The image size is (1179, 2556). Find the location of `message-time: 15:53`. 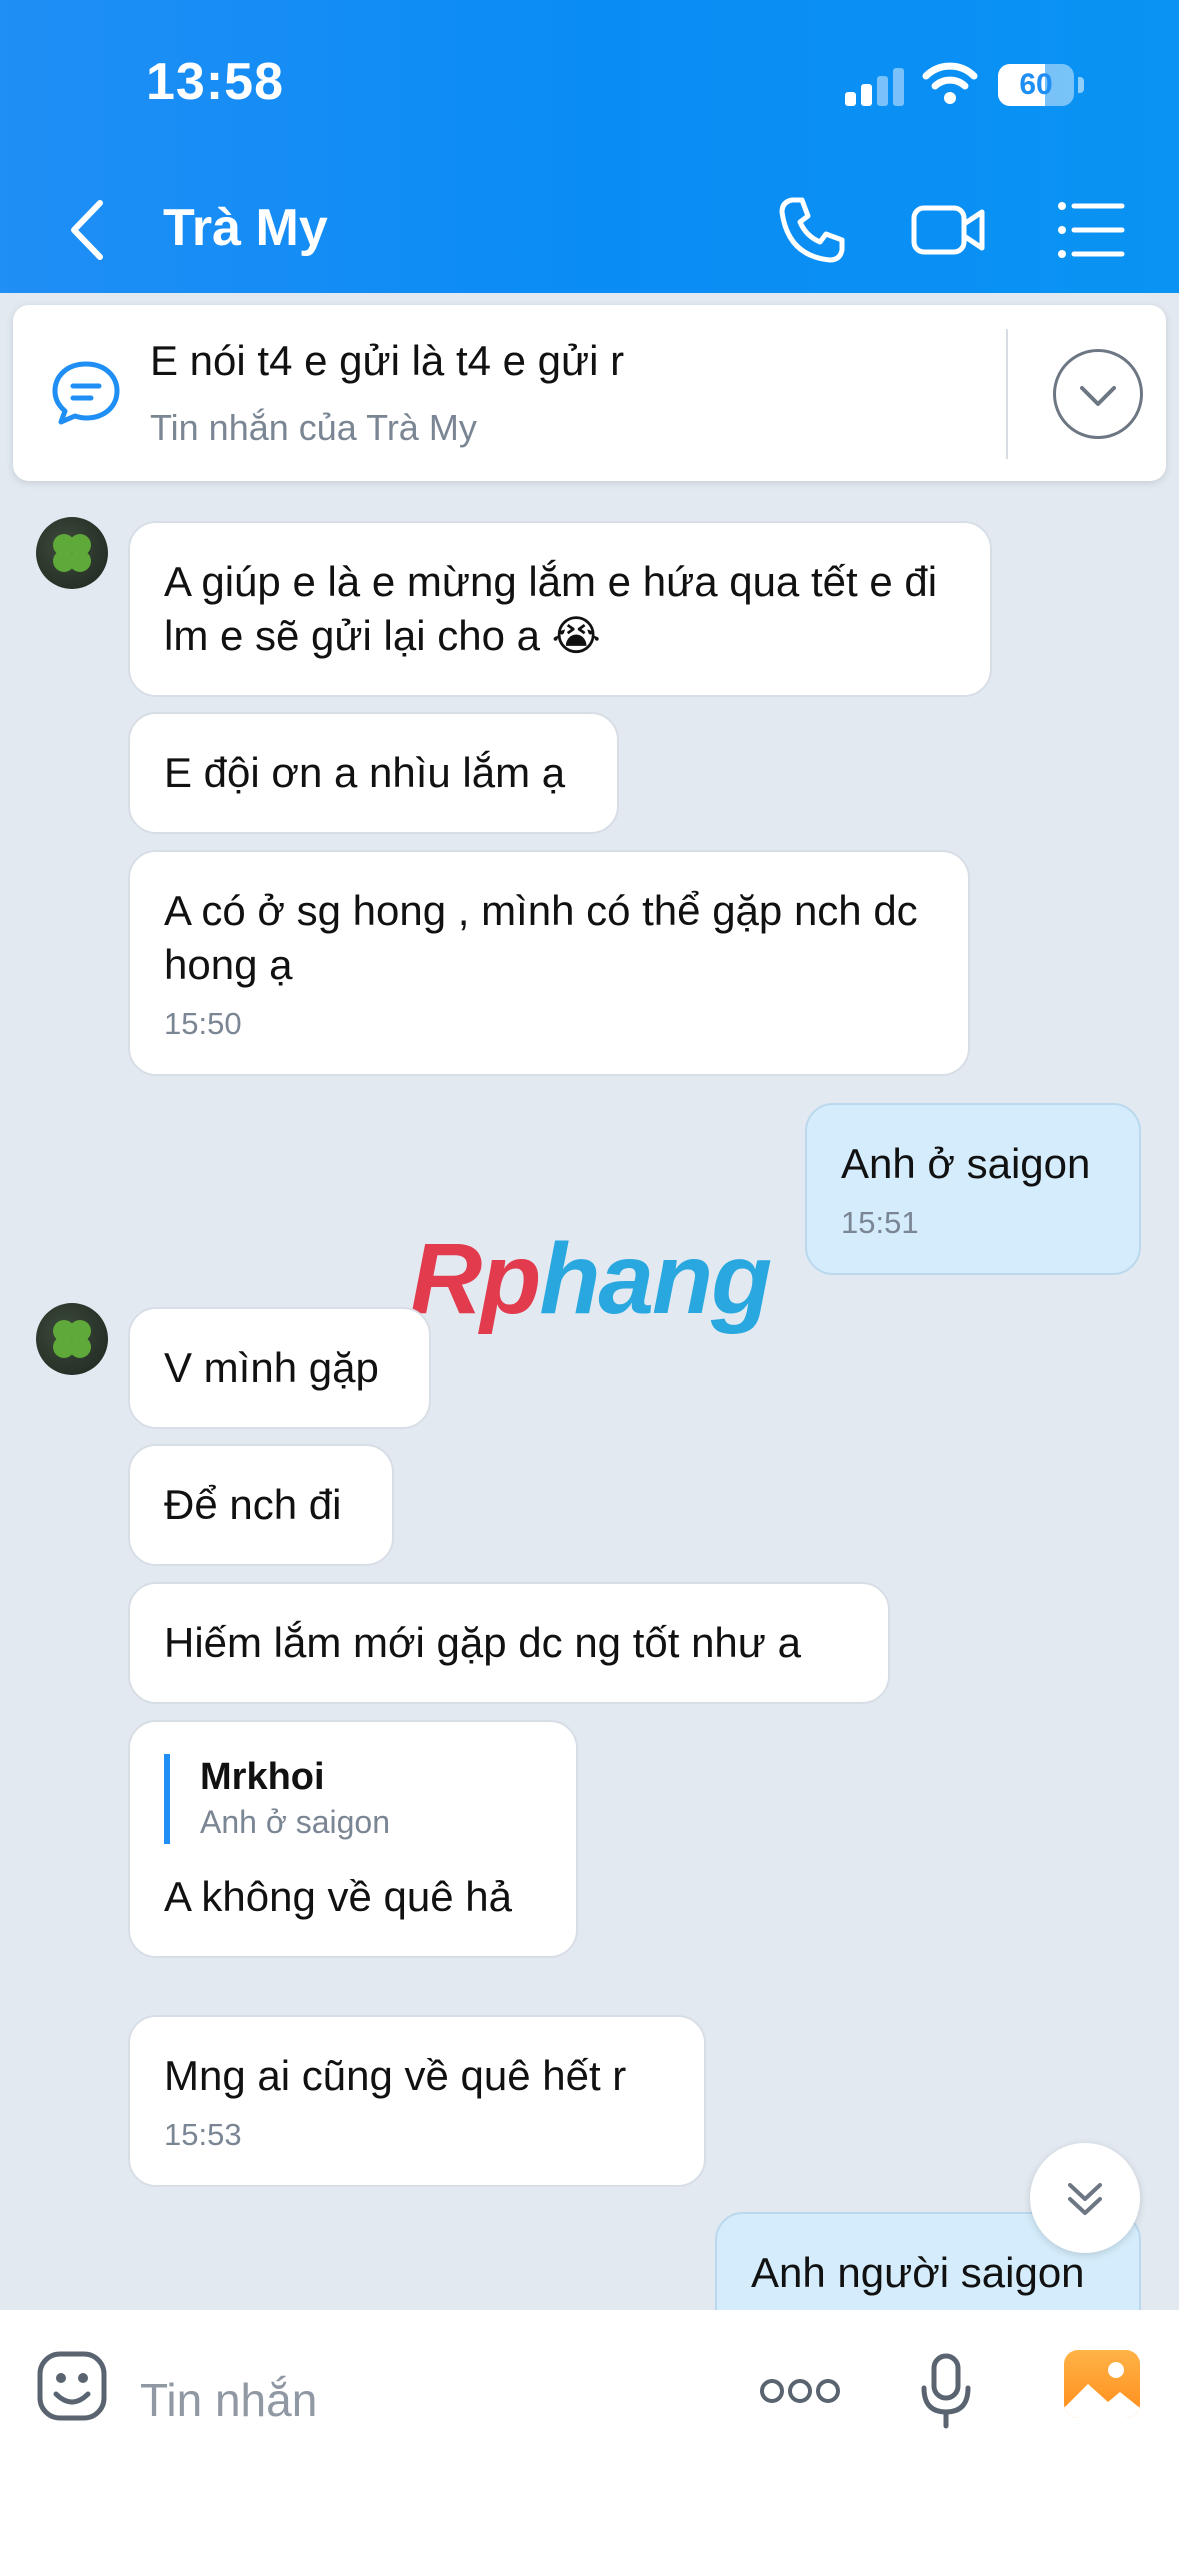

message-time: 15:53 is located at coordinates (203, 2134).